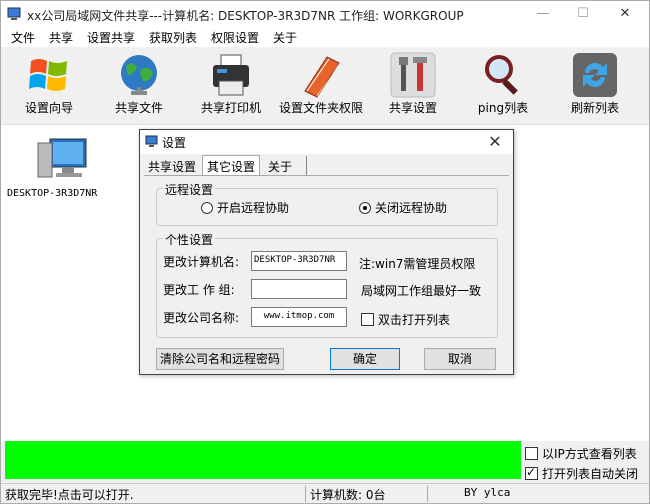 The width and height of the screenshot is (650, 504). I want to click on tool-label: 刷新列表, so click(594, 108).